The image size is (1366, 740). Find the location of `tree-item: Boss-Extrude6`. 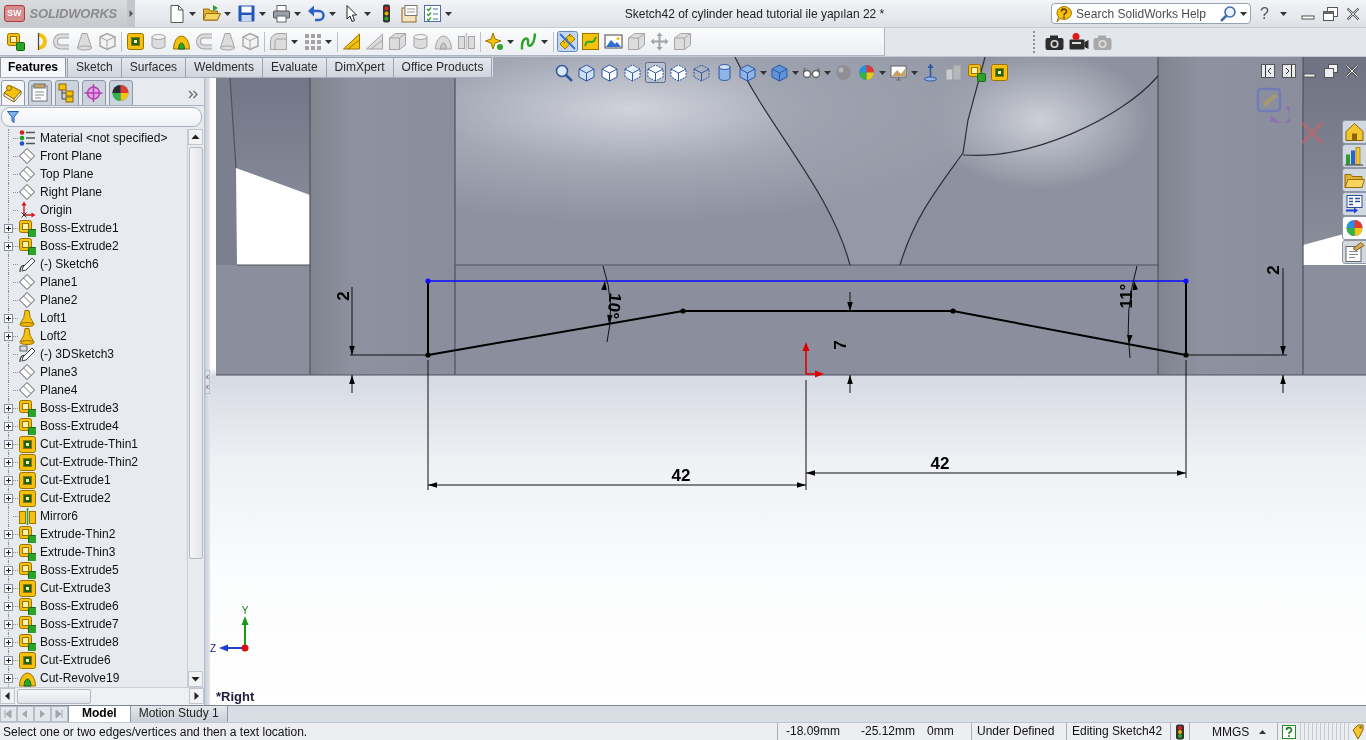

tree-item: Boss-Extrude6 is located at coordinates (68, 606).